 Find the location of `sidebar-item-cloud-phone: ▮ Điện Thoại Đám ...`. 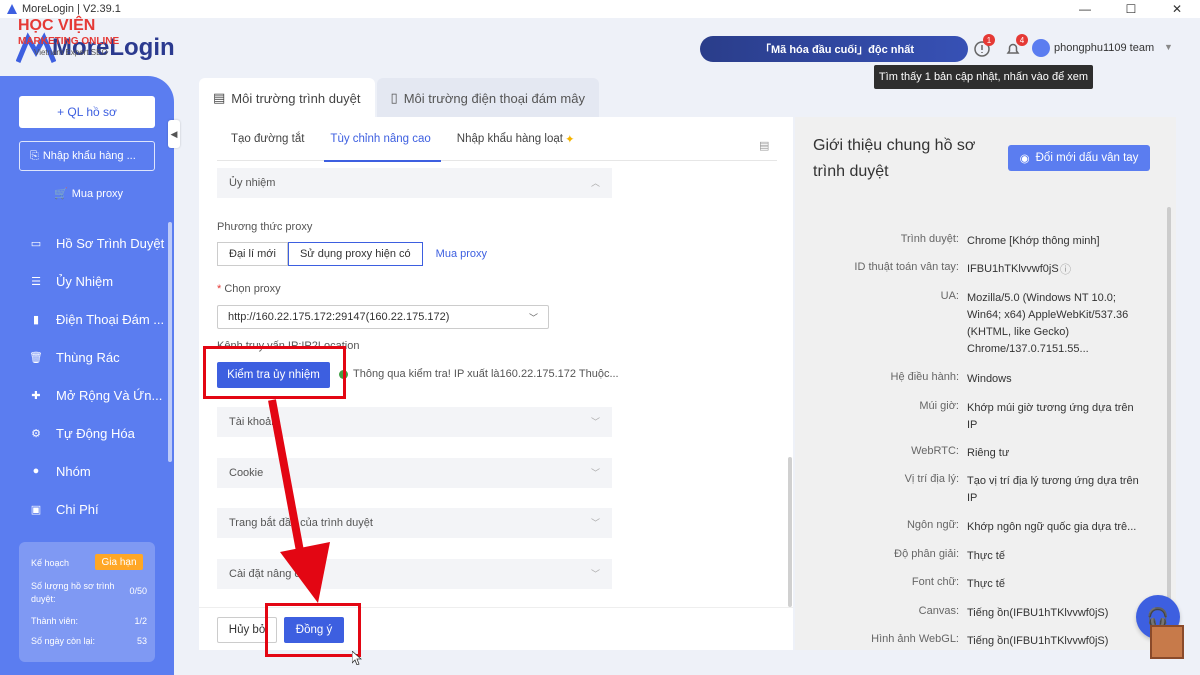

sidebar-item-cloud-phone: ▮ Điện Thoại Đám ... is located at coordinates (87, 319).